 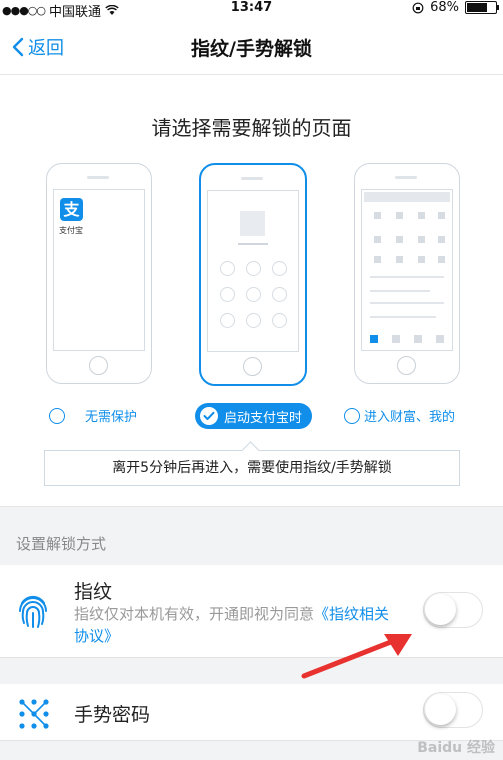 I want to click on fingerprint-desc-text: 指纹仅对本机有效，开通即视为同意, so click(x=194, y=614).